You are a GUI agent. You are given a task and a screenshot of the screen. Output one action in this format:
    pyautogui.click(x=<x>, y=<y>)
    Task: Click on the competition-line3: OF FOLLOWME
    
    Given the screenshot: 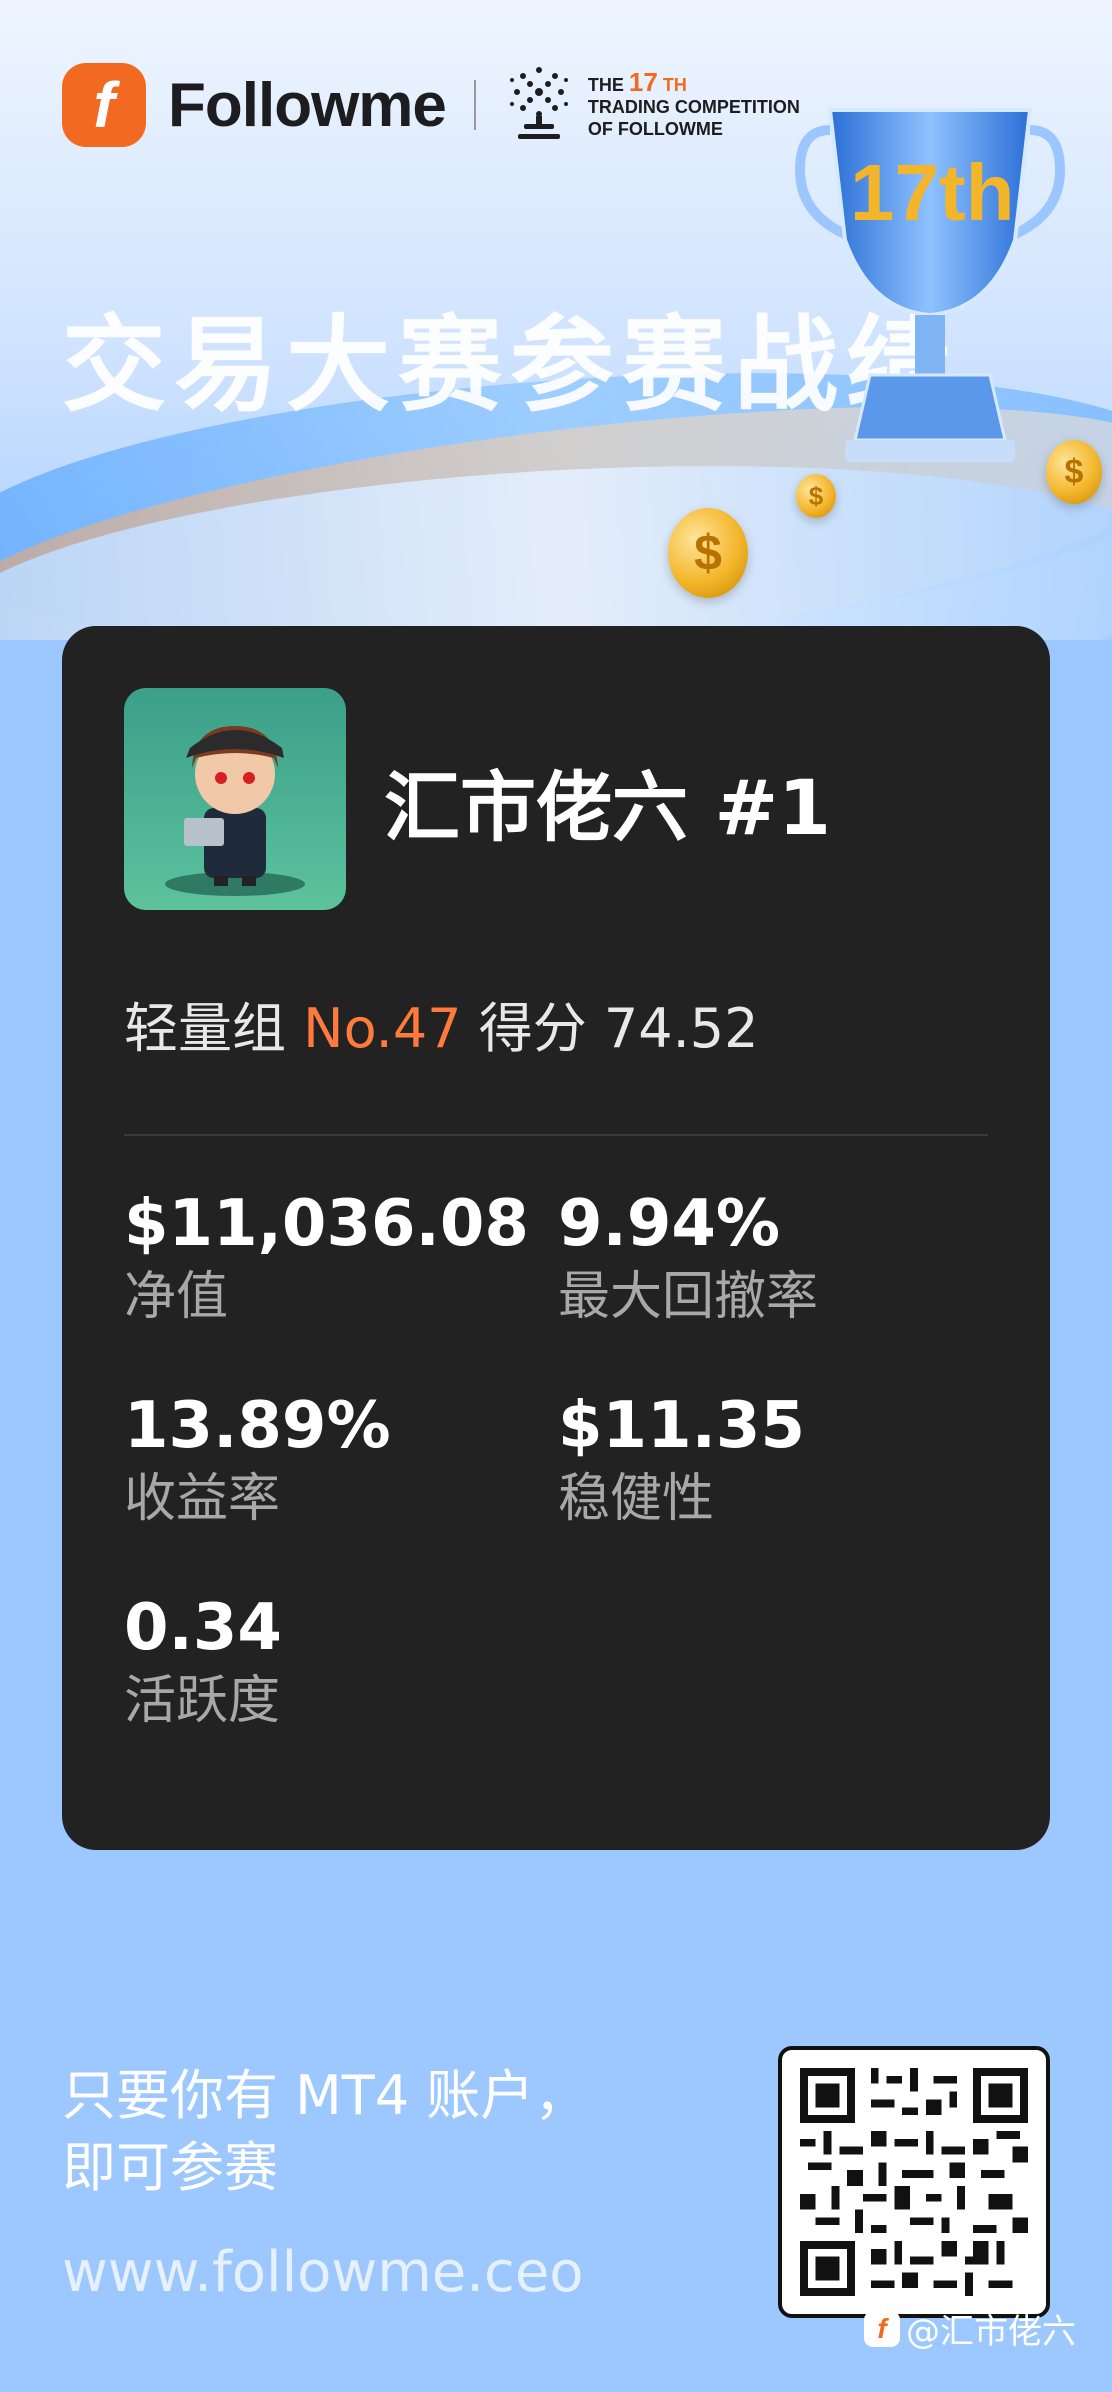 What is the action you would take?
    pyautogui.click(x=655, y=128)
    